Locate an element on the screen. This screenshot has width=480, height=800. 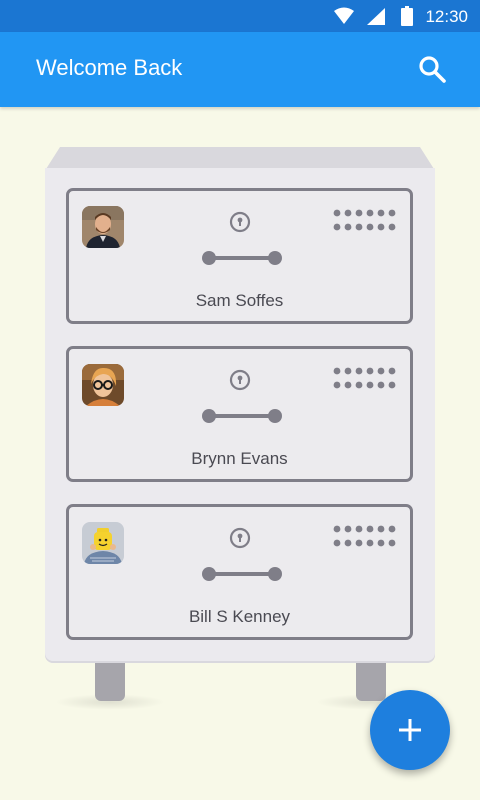
account-drawer-bill-s-kenney: Bill S Kenney is located at coordinates (239, 572).